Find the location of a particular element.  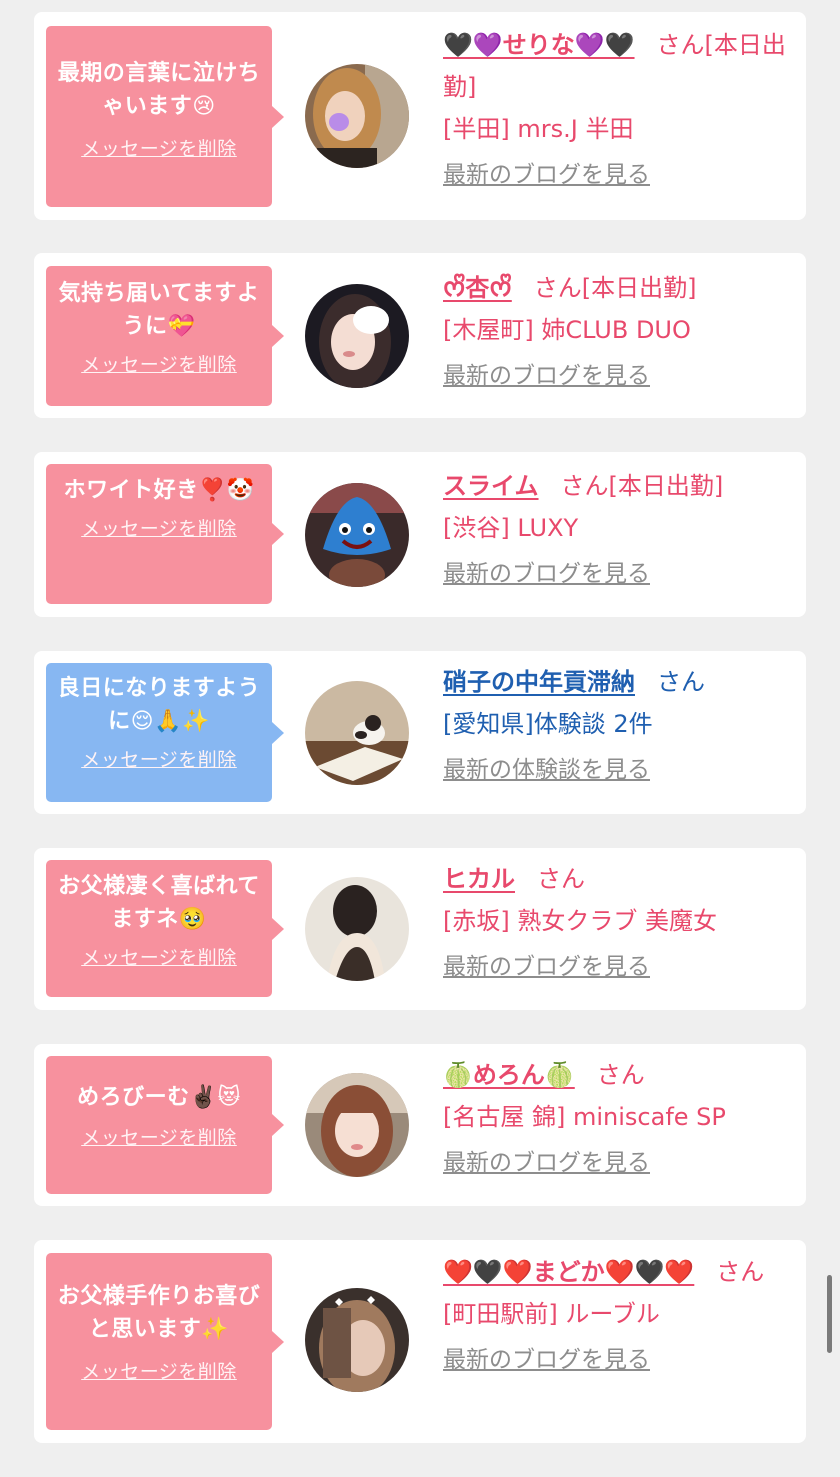

message-bubble: ホワイト好き❣️🤡 メッセージを削除 is located at coordinates (165, 534).